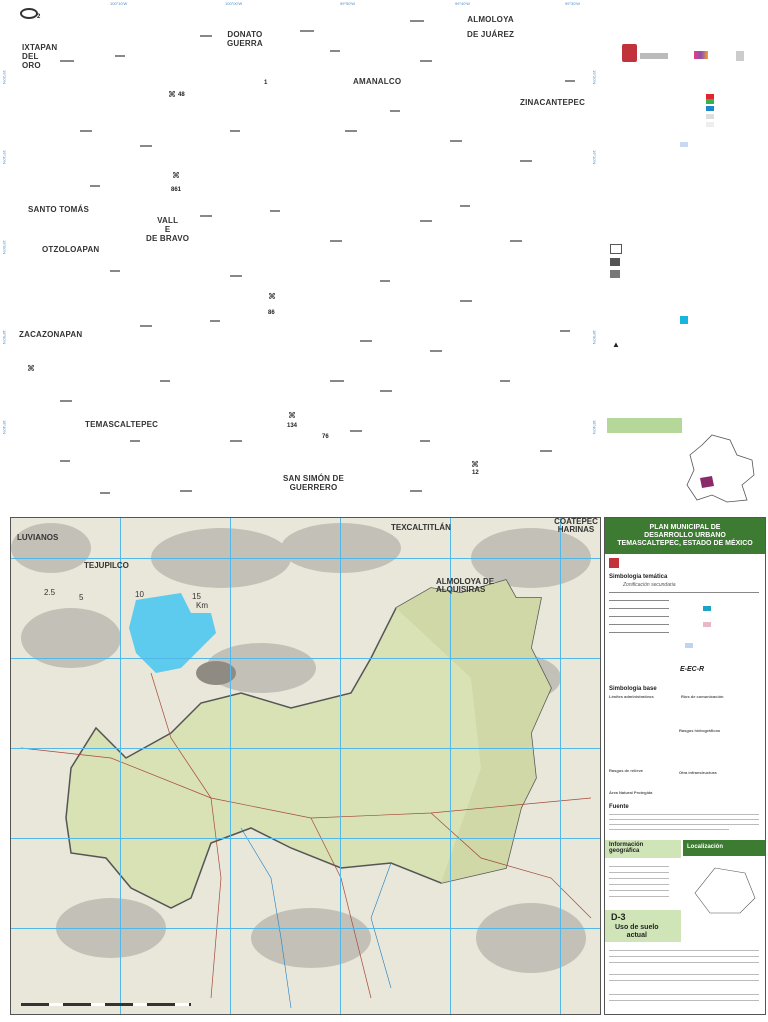 Image resolution: width=768 pixels, height=1022 pixels. What do you see at coordinates (465, 585) in the screenshot?
I see `map-label-almoloya: ALMOLOYA DE ALQUISIRAS` at bounding box center [465, 585].